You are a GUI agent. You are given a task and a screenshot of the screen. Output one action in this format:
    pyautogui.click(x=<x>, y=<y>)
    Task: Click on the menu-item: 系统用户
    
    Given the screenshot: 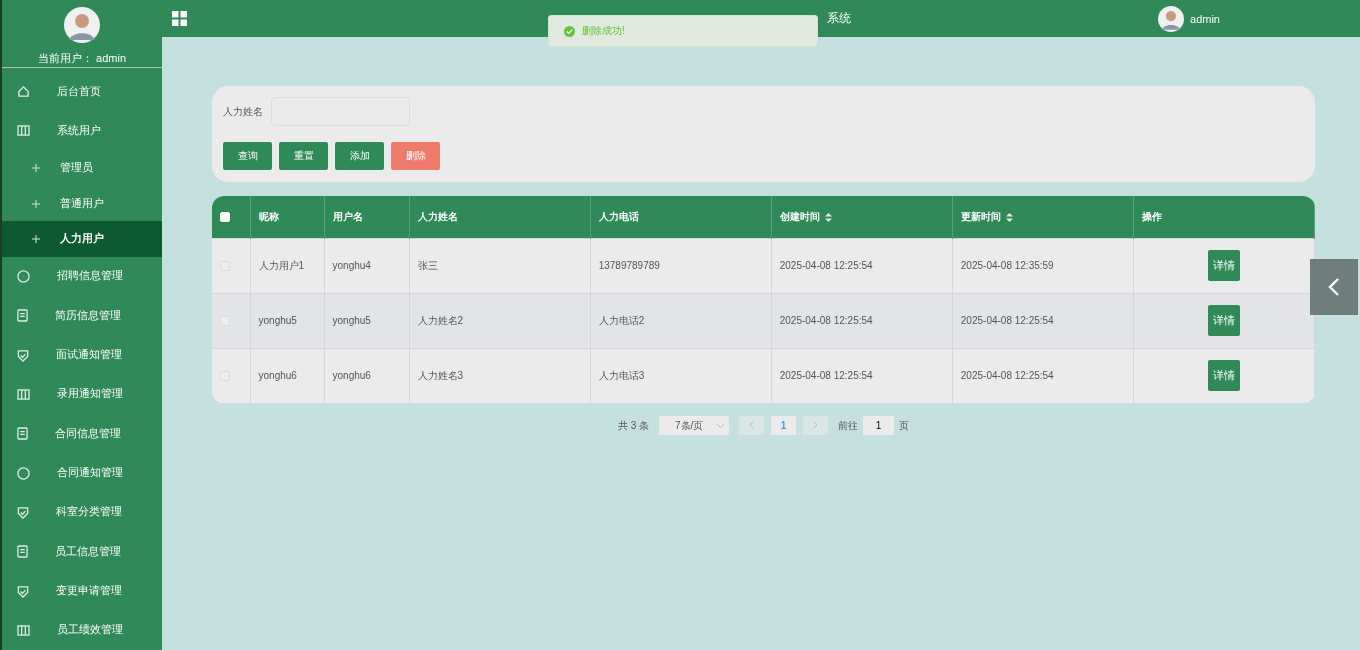 What is the action you would take?
    pyautogui.click(x=82, y=131)
    